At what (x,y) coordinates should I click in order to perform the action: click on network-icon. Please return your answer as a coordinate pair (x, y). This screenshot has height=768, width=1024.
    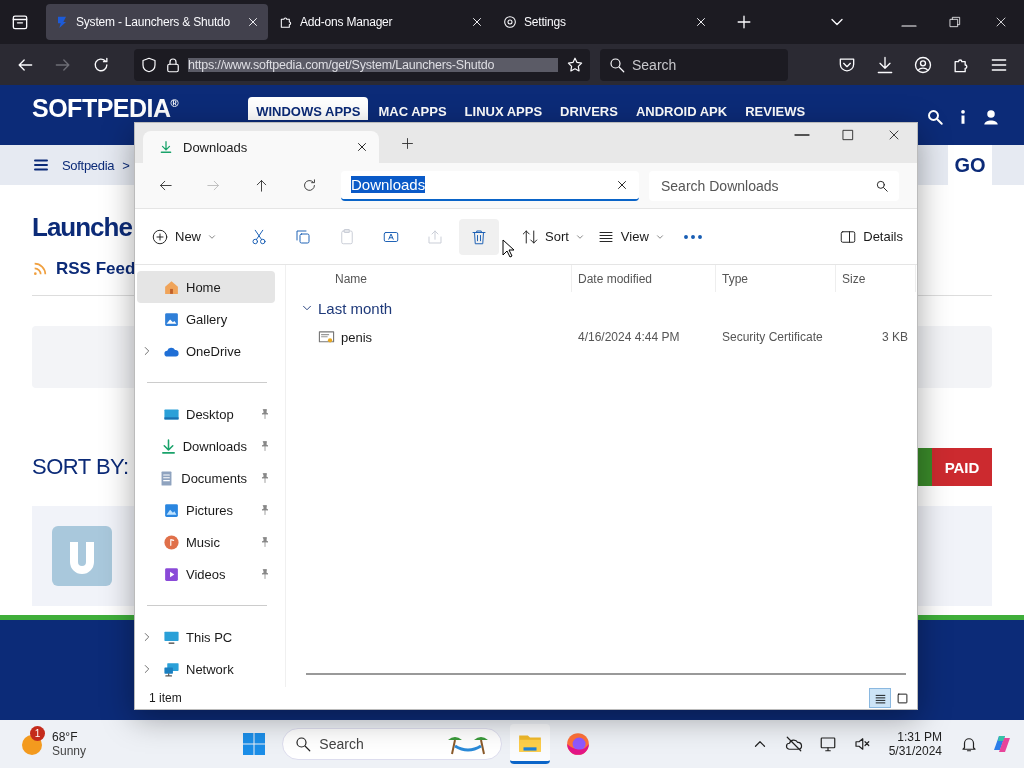
    Looking at the image, I should click on (171, 669).